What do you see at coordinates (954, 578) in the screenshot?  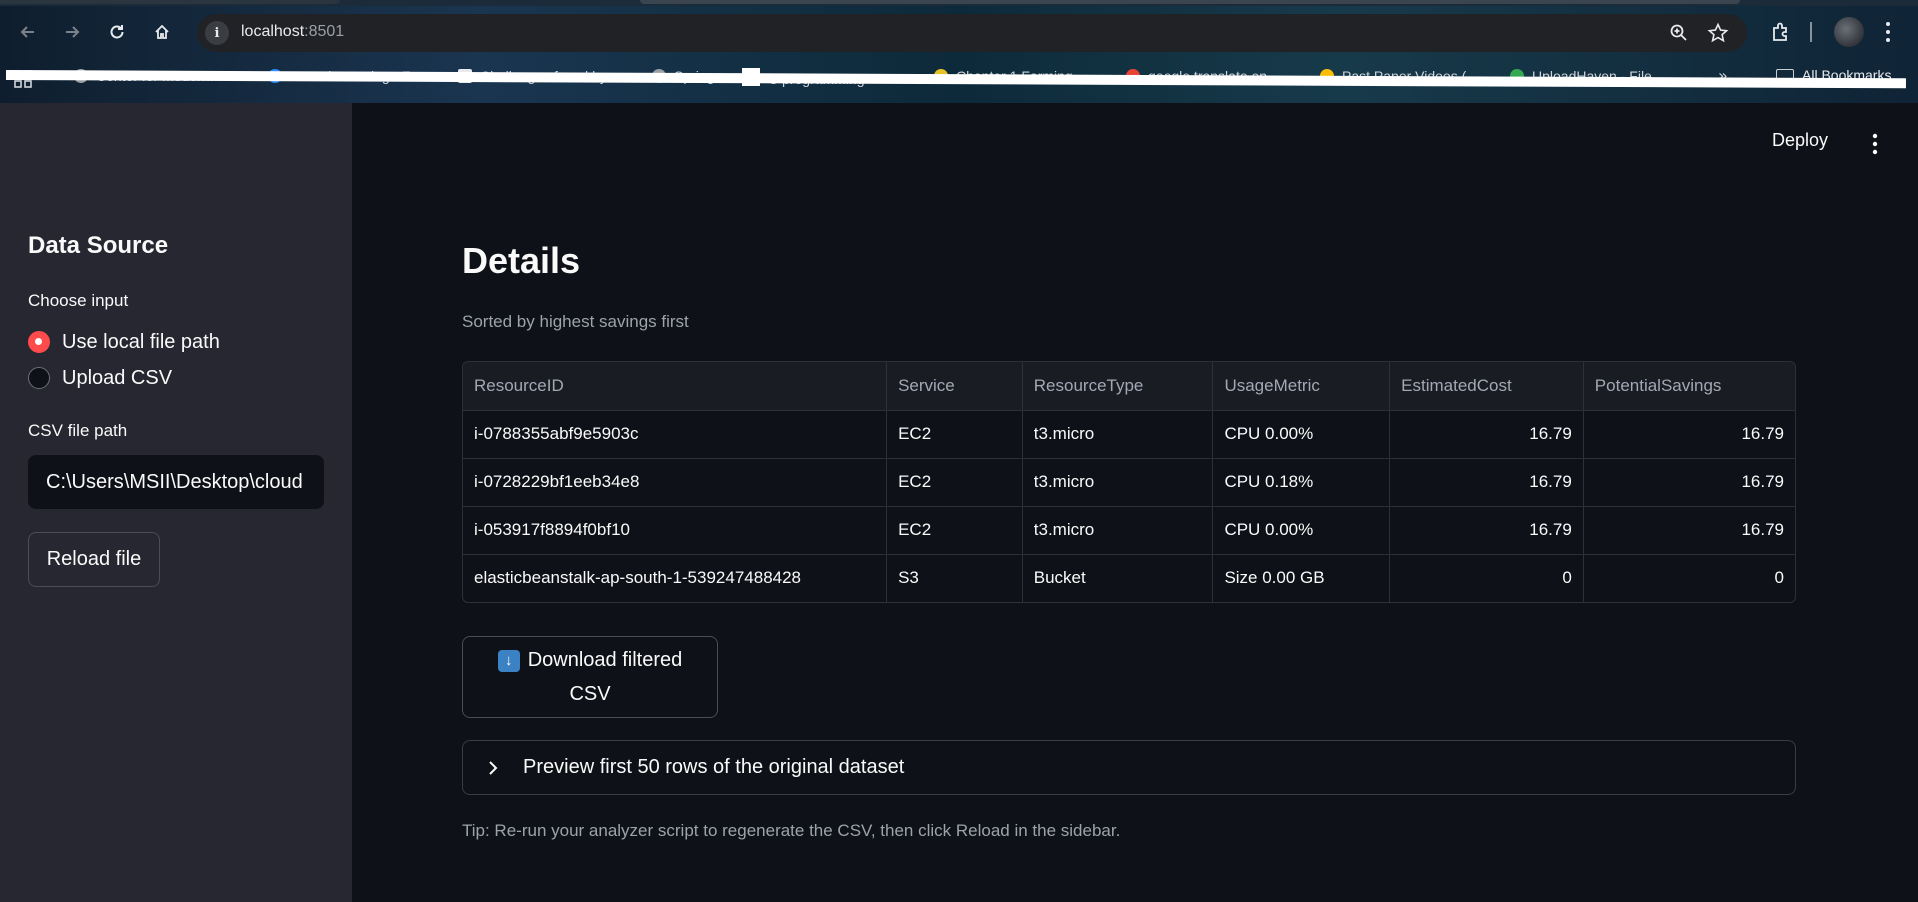 I see `table-cell: S3` at bounding box center [954, 578].